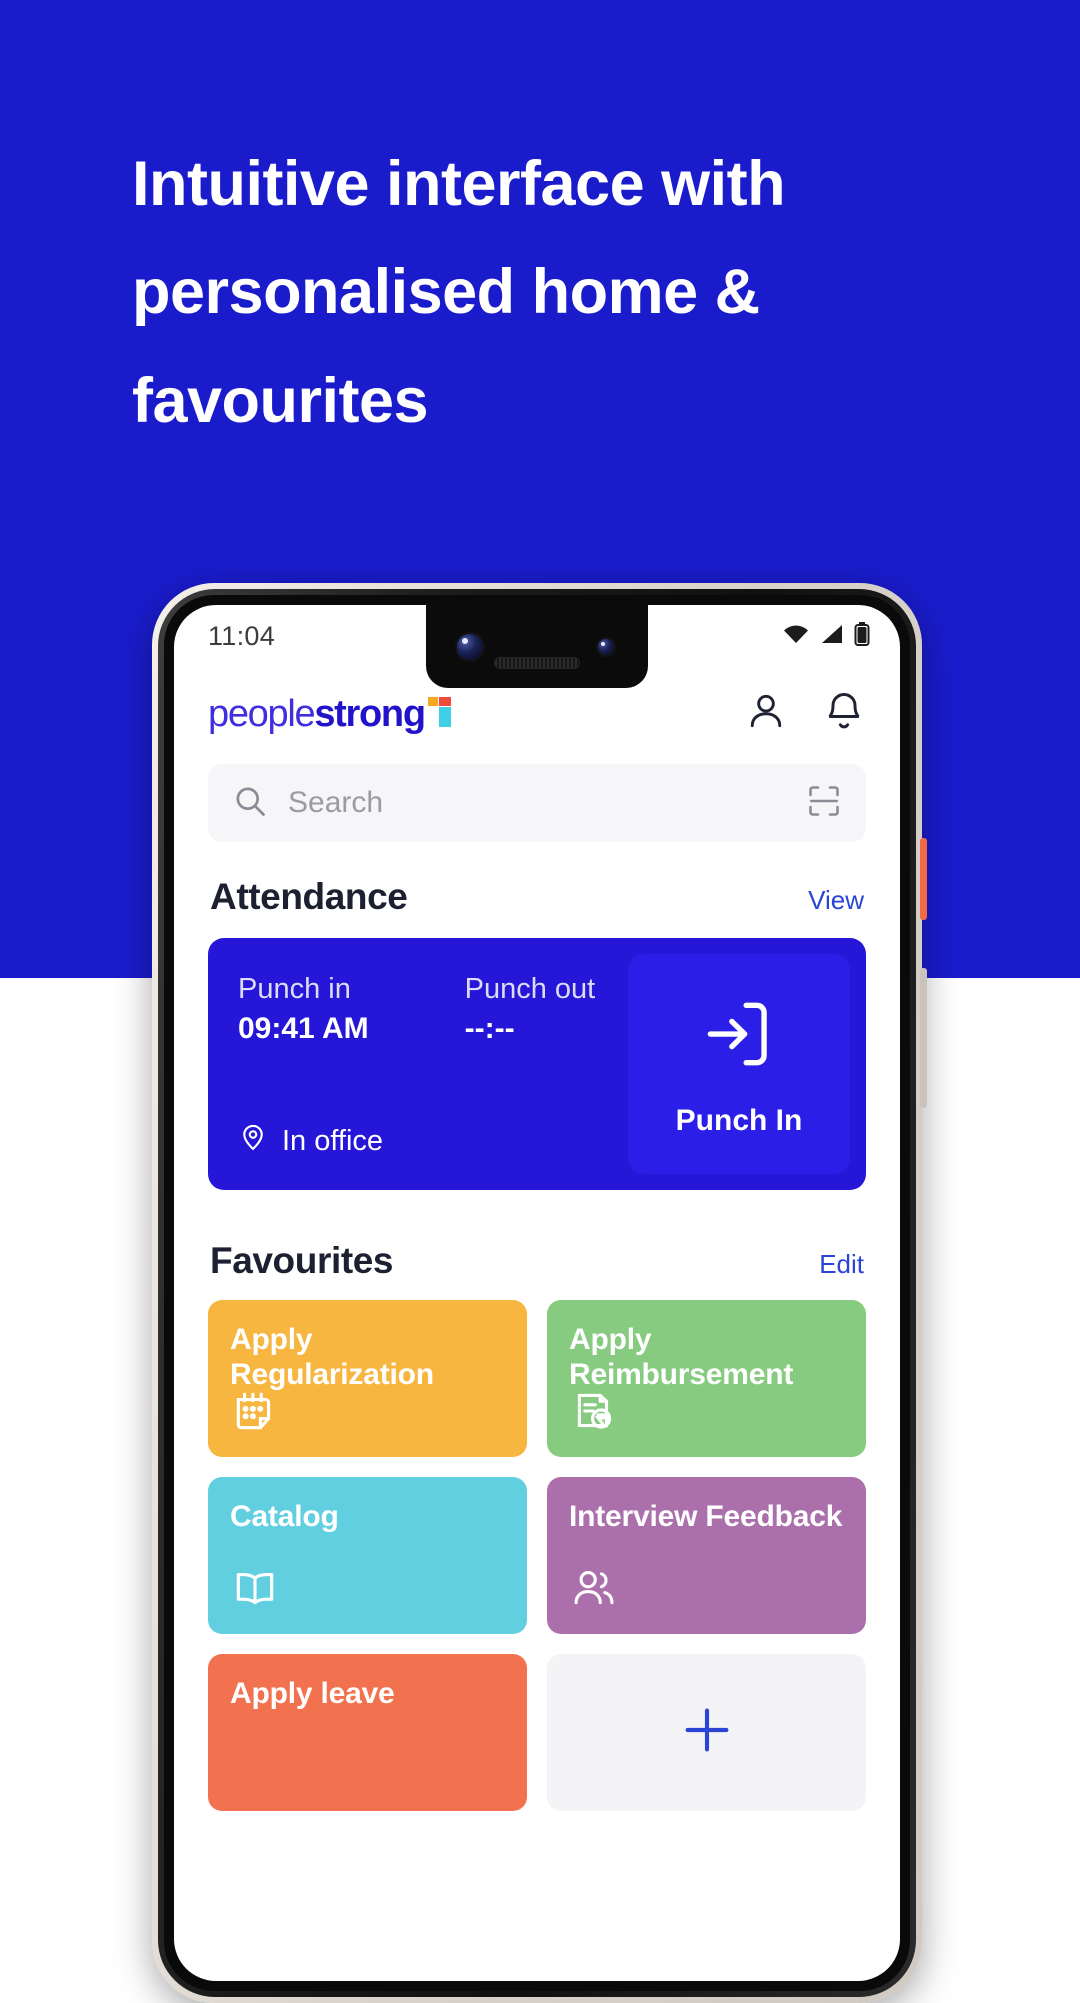 Image resolution: width=1080 pixels, height=2003 pixels. Describe the element at coordinates (303, 1029) in the screenshot. I see `punch-in-value: 09:41 AM` at that location.